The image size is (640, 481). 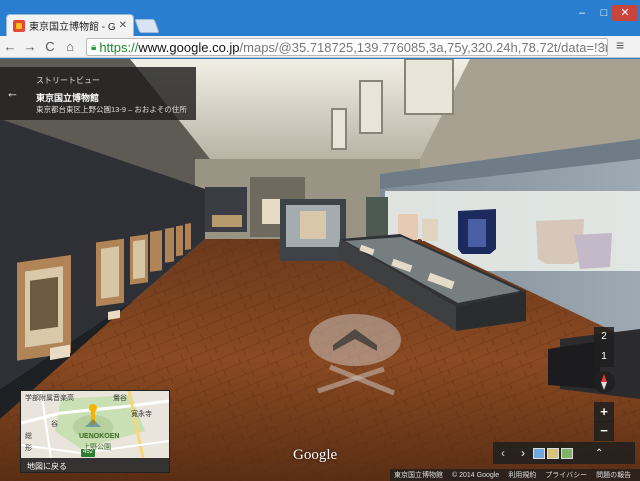 I want to click on street-view-label: ストリートビュー, so click(x=68, y=80).